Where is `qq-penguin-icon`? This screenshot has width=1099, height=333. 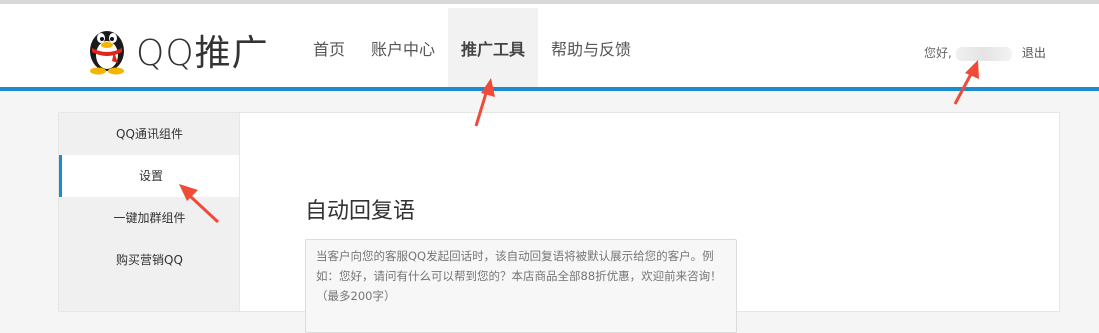
qq-penguin-icon is located at coordinates (107, 50).